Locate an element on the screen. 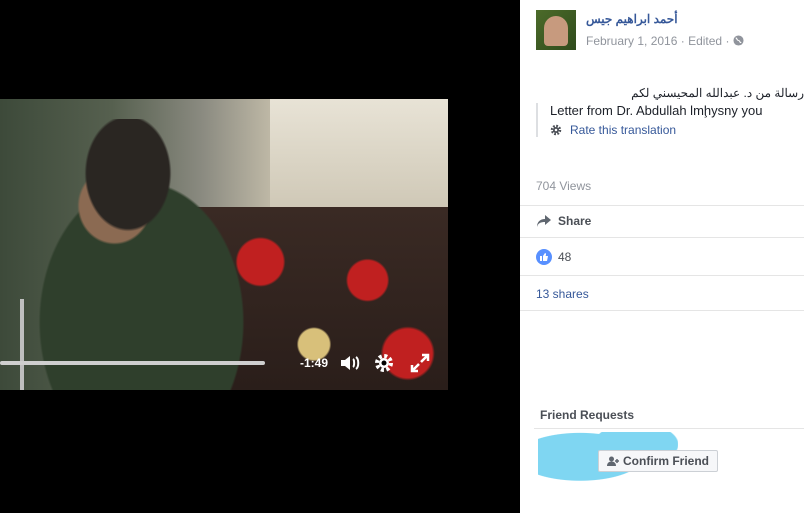 The image size is (804, 513). confirm-friend-button: Confirm Friend is located at coordinates (658, 461).